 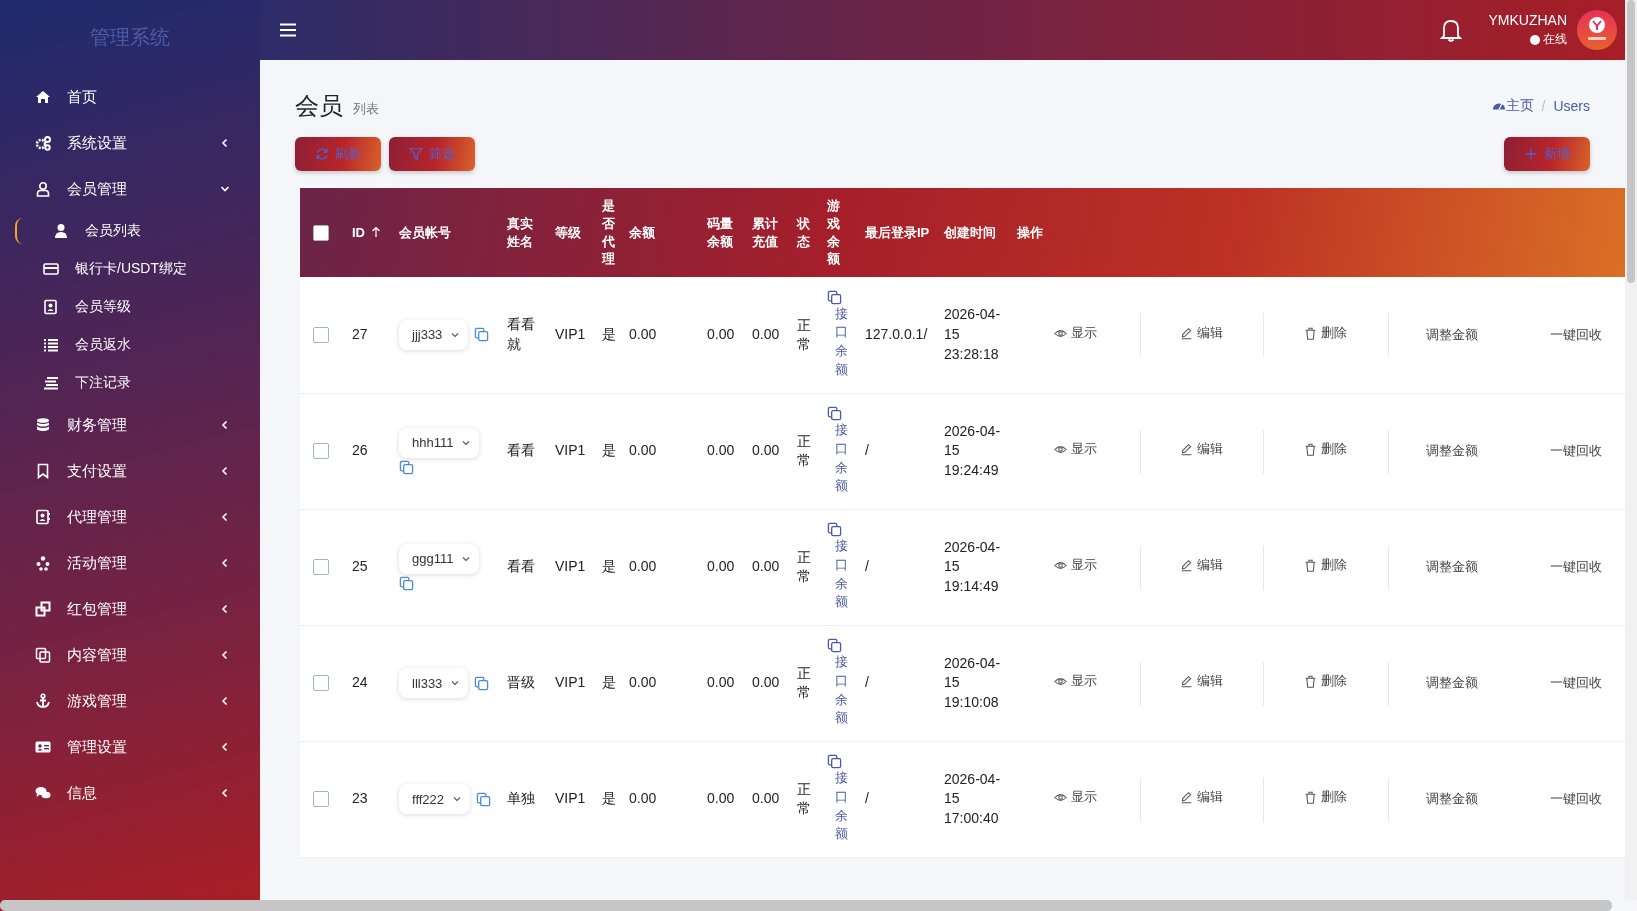 I want to click on id-card-icon, so click(x=43, y=747).